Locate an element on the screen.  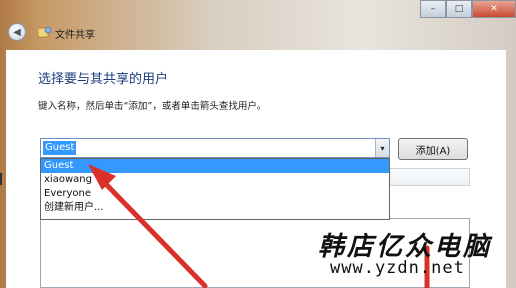
file-share-icon is located at coordinates (45, 32).